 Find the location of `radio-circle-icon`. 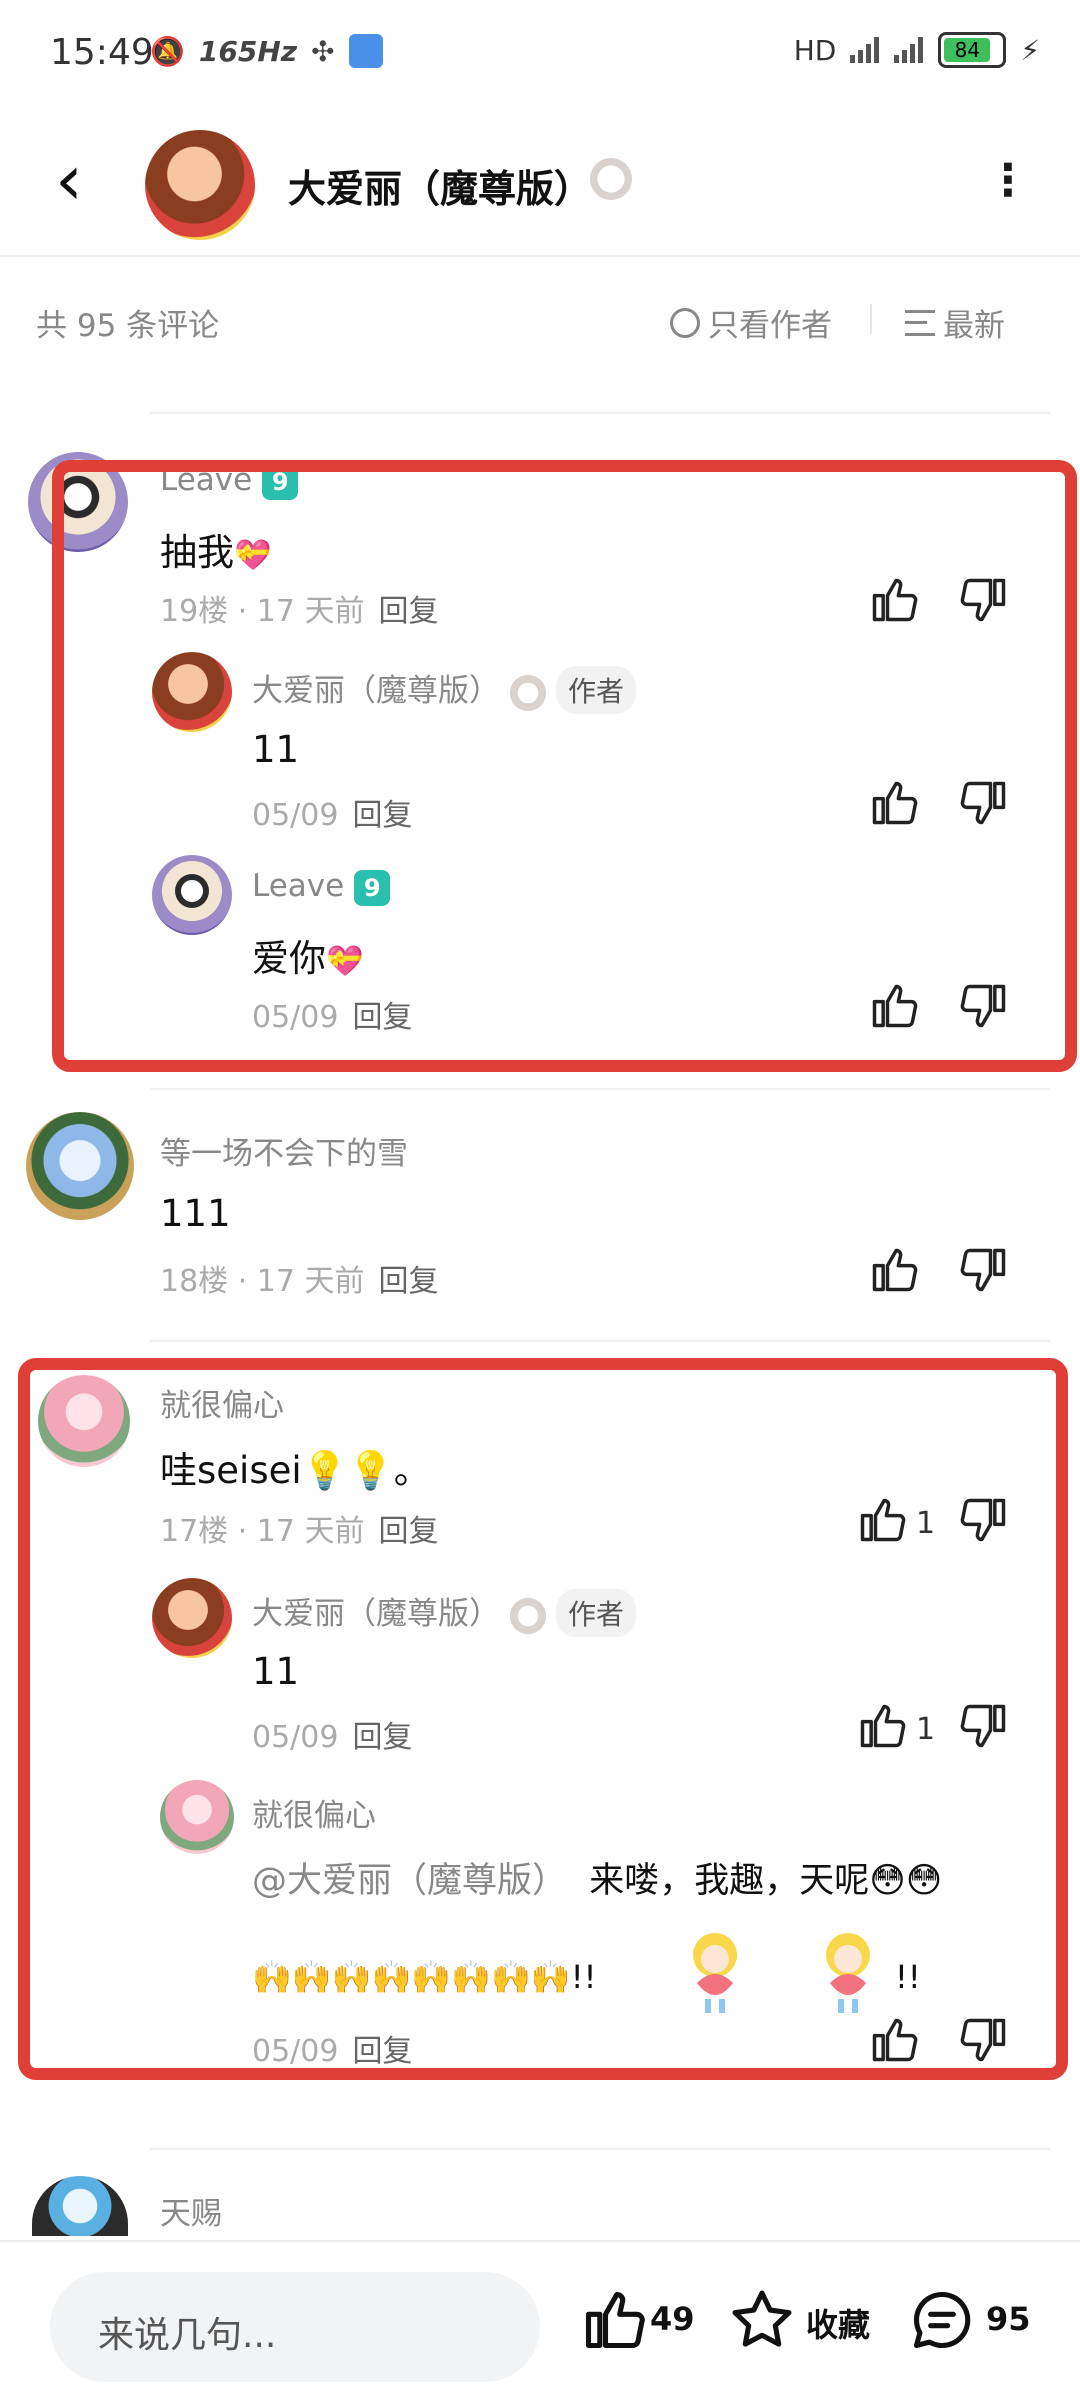

radio-circle-icon is located at coordinates (685, 322).